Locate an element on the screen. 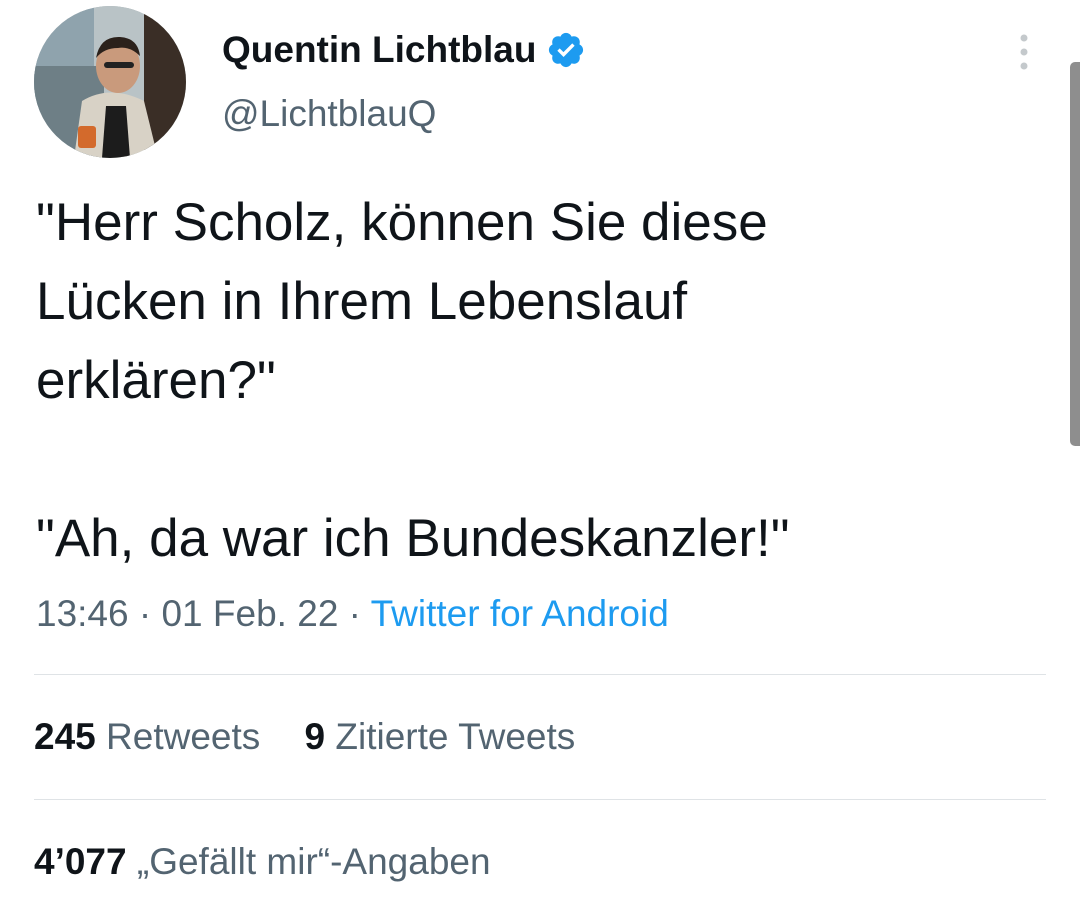 The image size is (1080, 903). author-display-name: Quentin Lichtblau is located at coordinates (404, 50).